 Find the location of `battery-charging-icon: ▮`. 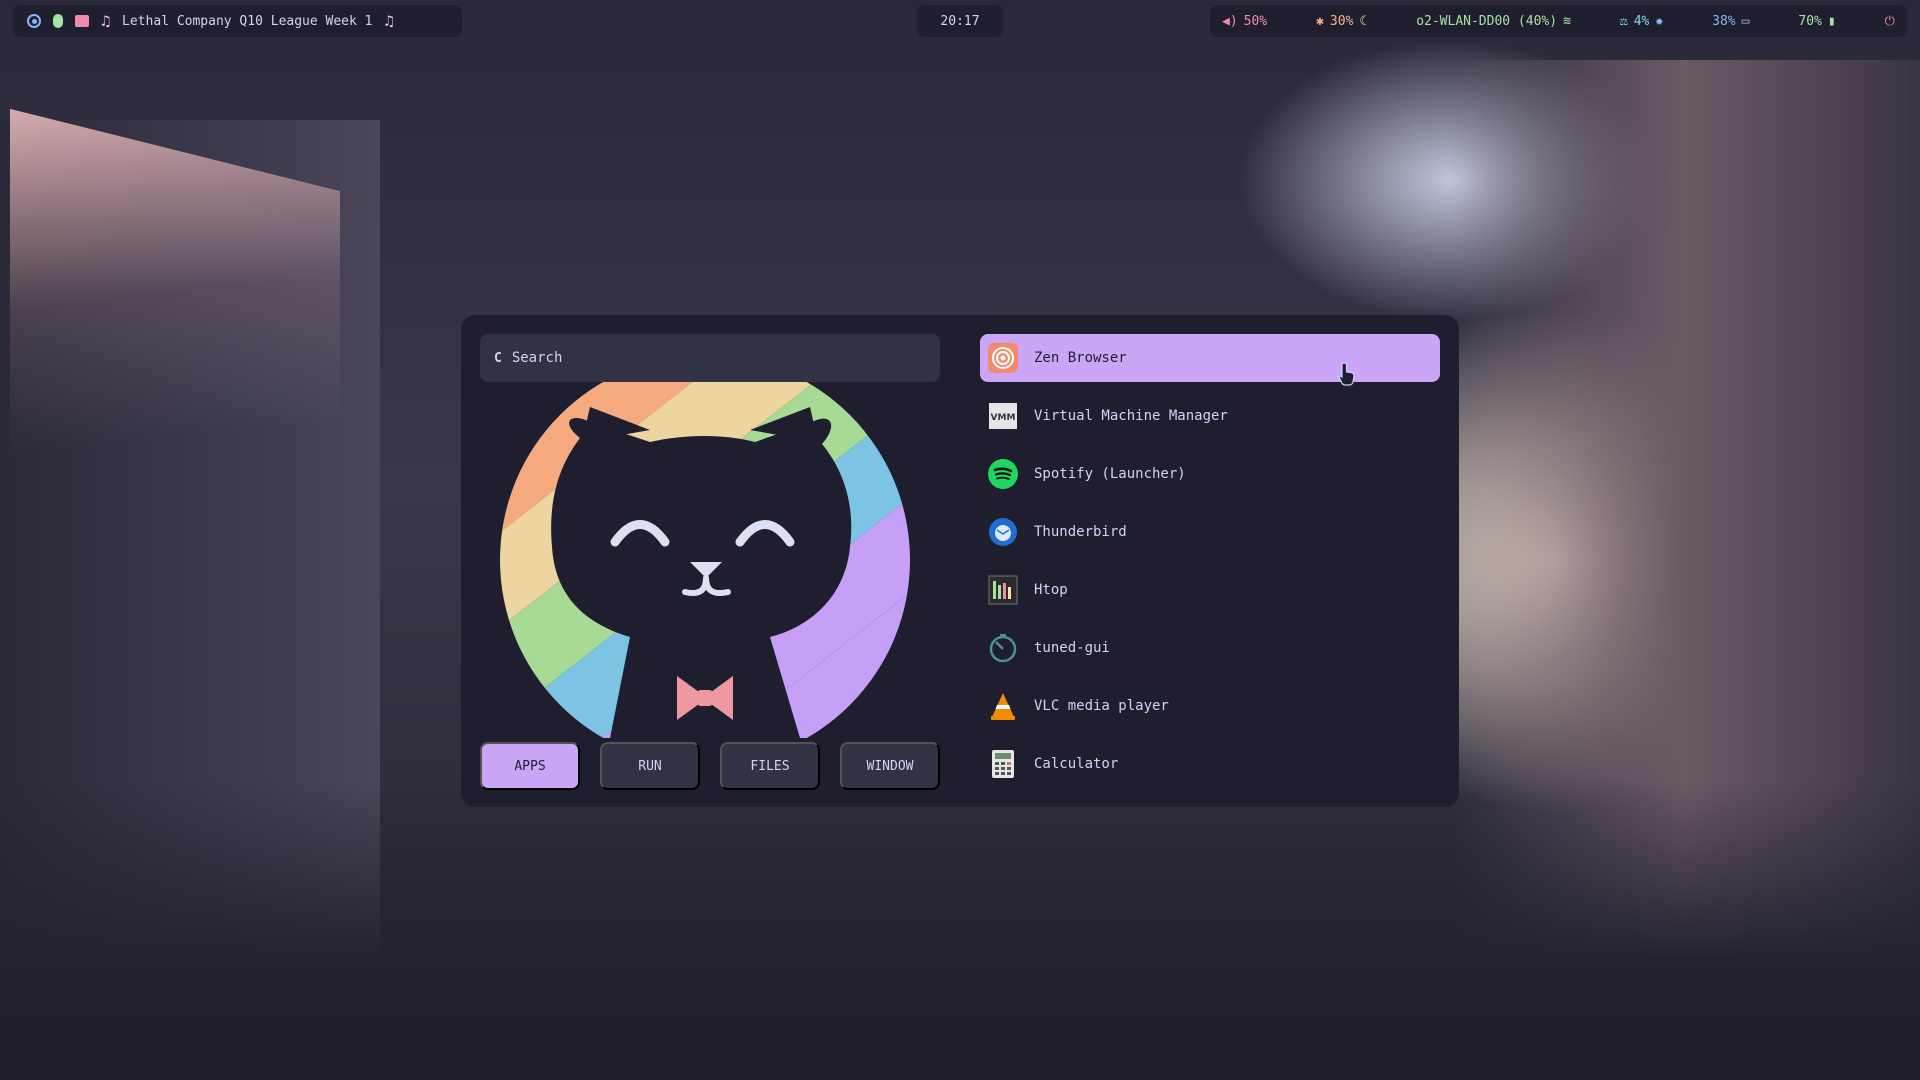

battery-charging-icon: ▮ is located at coordinates (1831, 21).